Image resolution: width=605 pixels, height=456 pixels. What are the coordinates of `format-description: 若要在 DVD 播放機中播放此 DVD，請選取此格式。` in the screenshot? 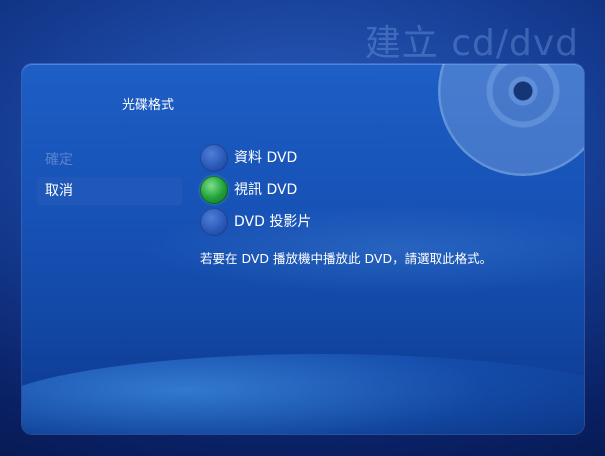 It's located at (346, 258).